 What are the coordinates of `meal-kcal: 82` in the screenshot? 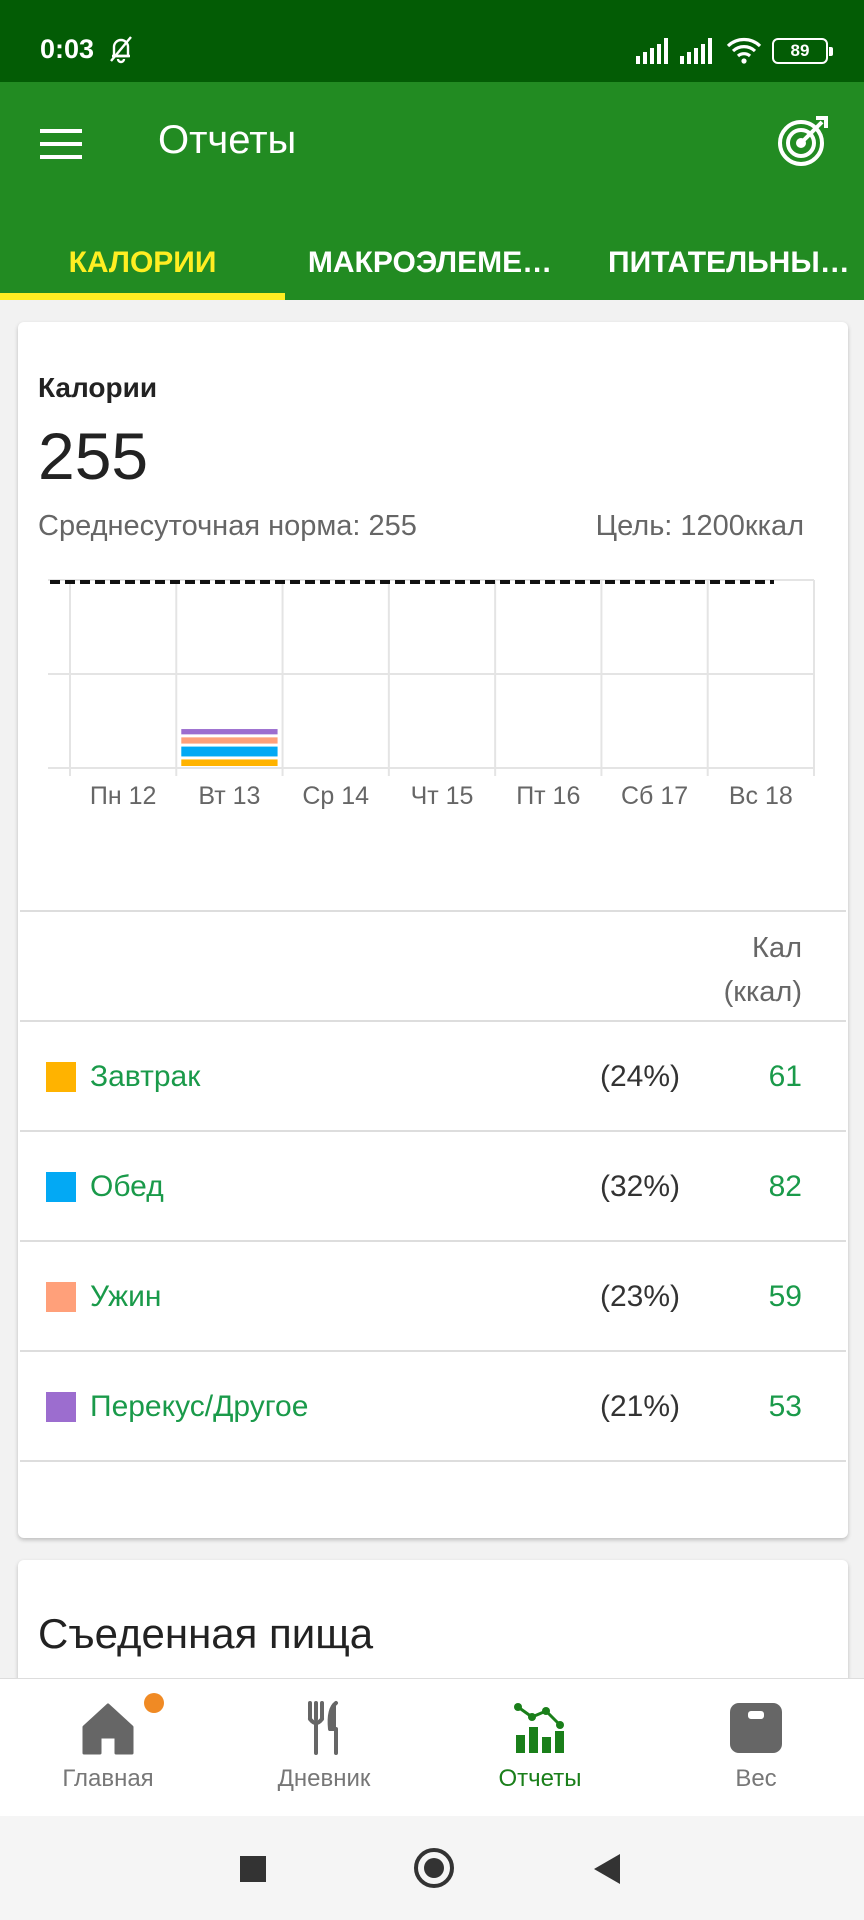 It's located at (785, 1186).